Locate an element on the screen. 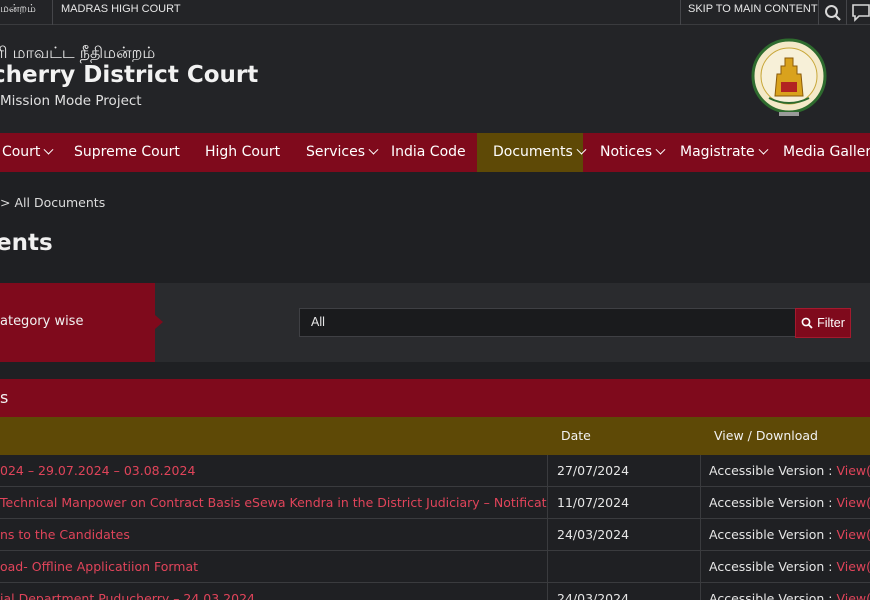  nav-item-label: Notices is located at coordinates (626, 152).